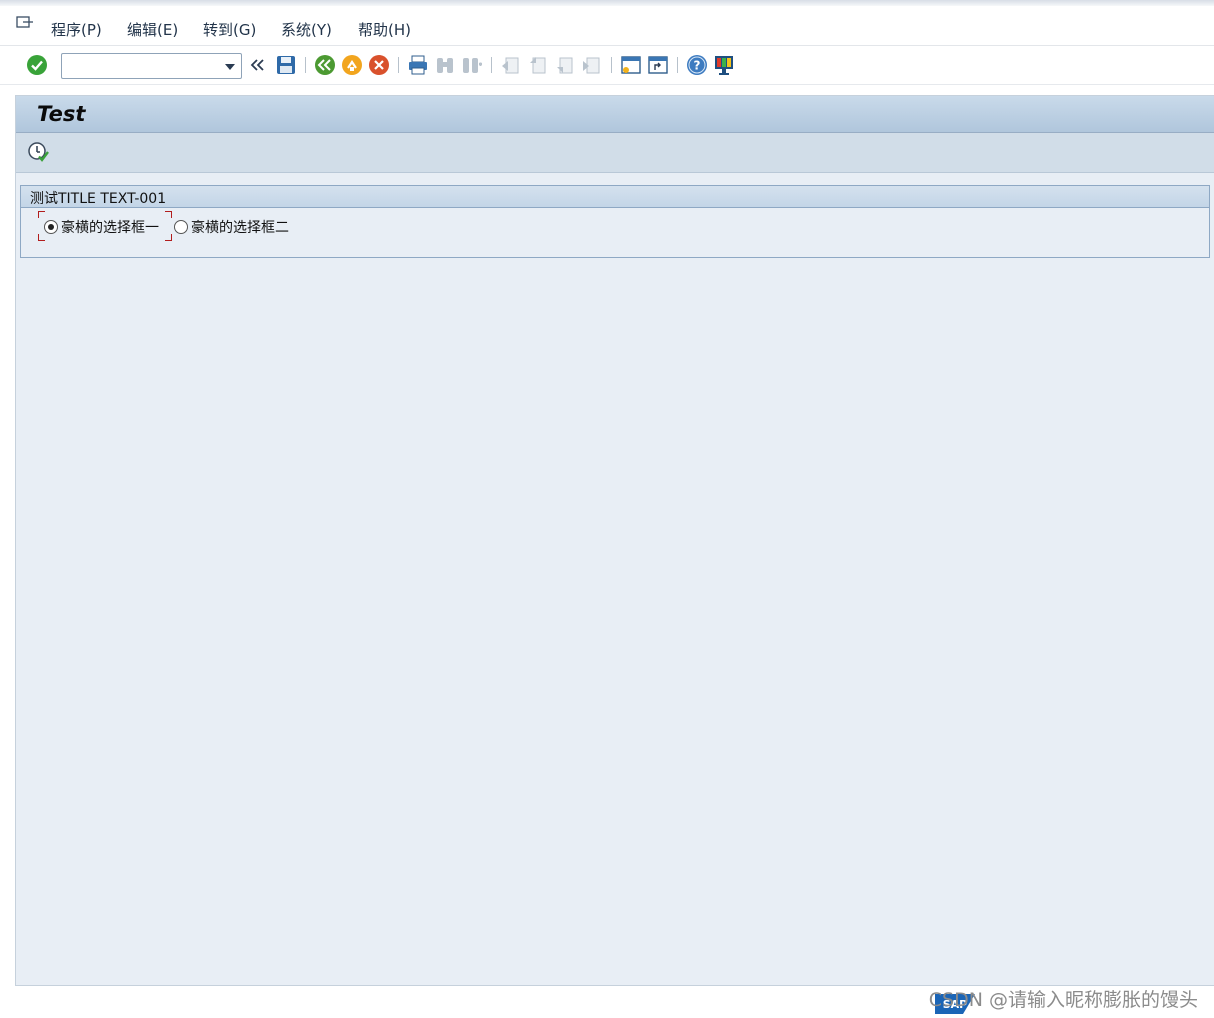 Image resolution: width=1214 pixels, height=1018 pixels. I want to click on save-icon, so click(286, 65).